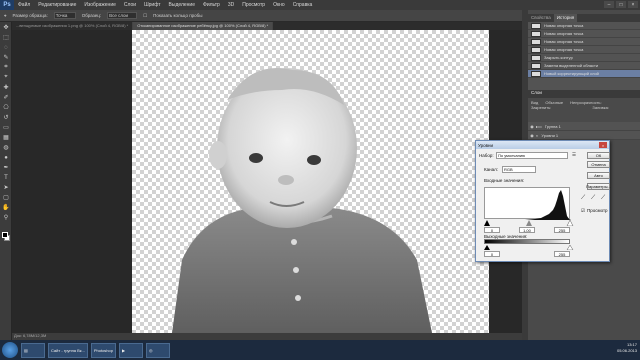 The height and width of the screenshot is (360, 640). Describe the element at coordinates (562, 254) in the screenshot. I see `output-white-field: 255` at that location.